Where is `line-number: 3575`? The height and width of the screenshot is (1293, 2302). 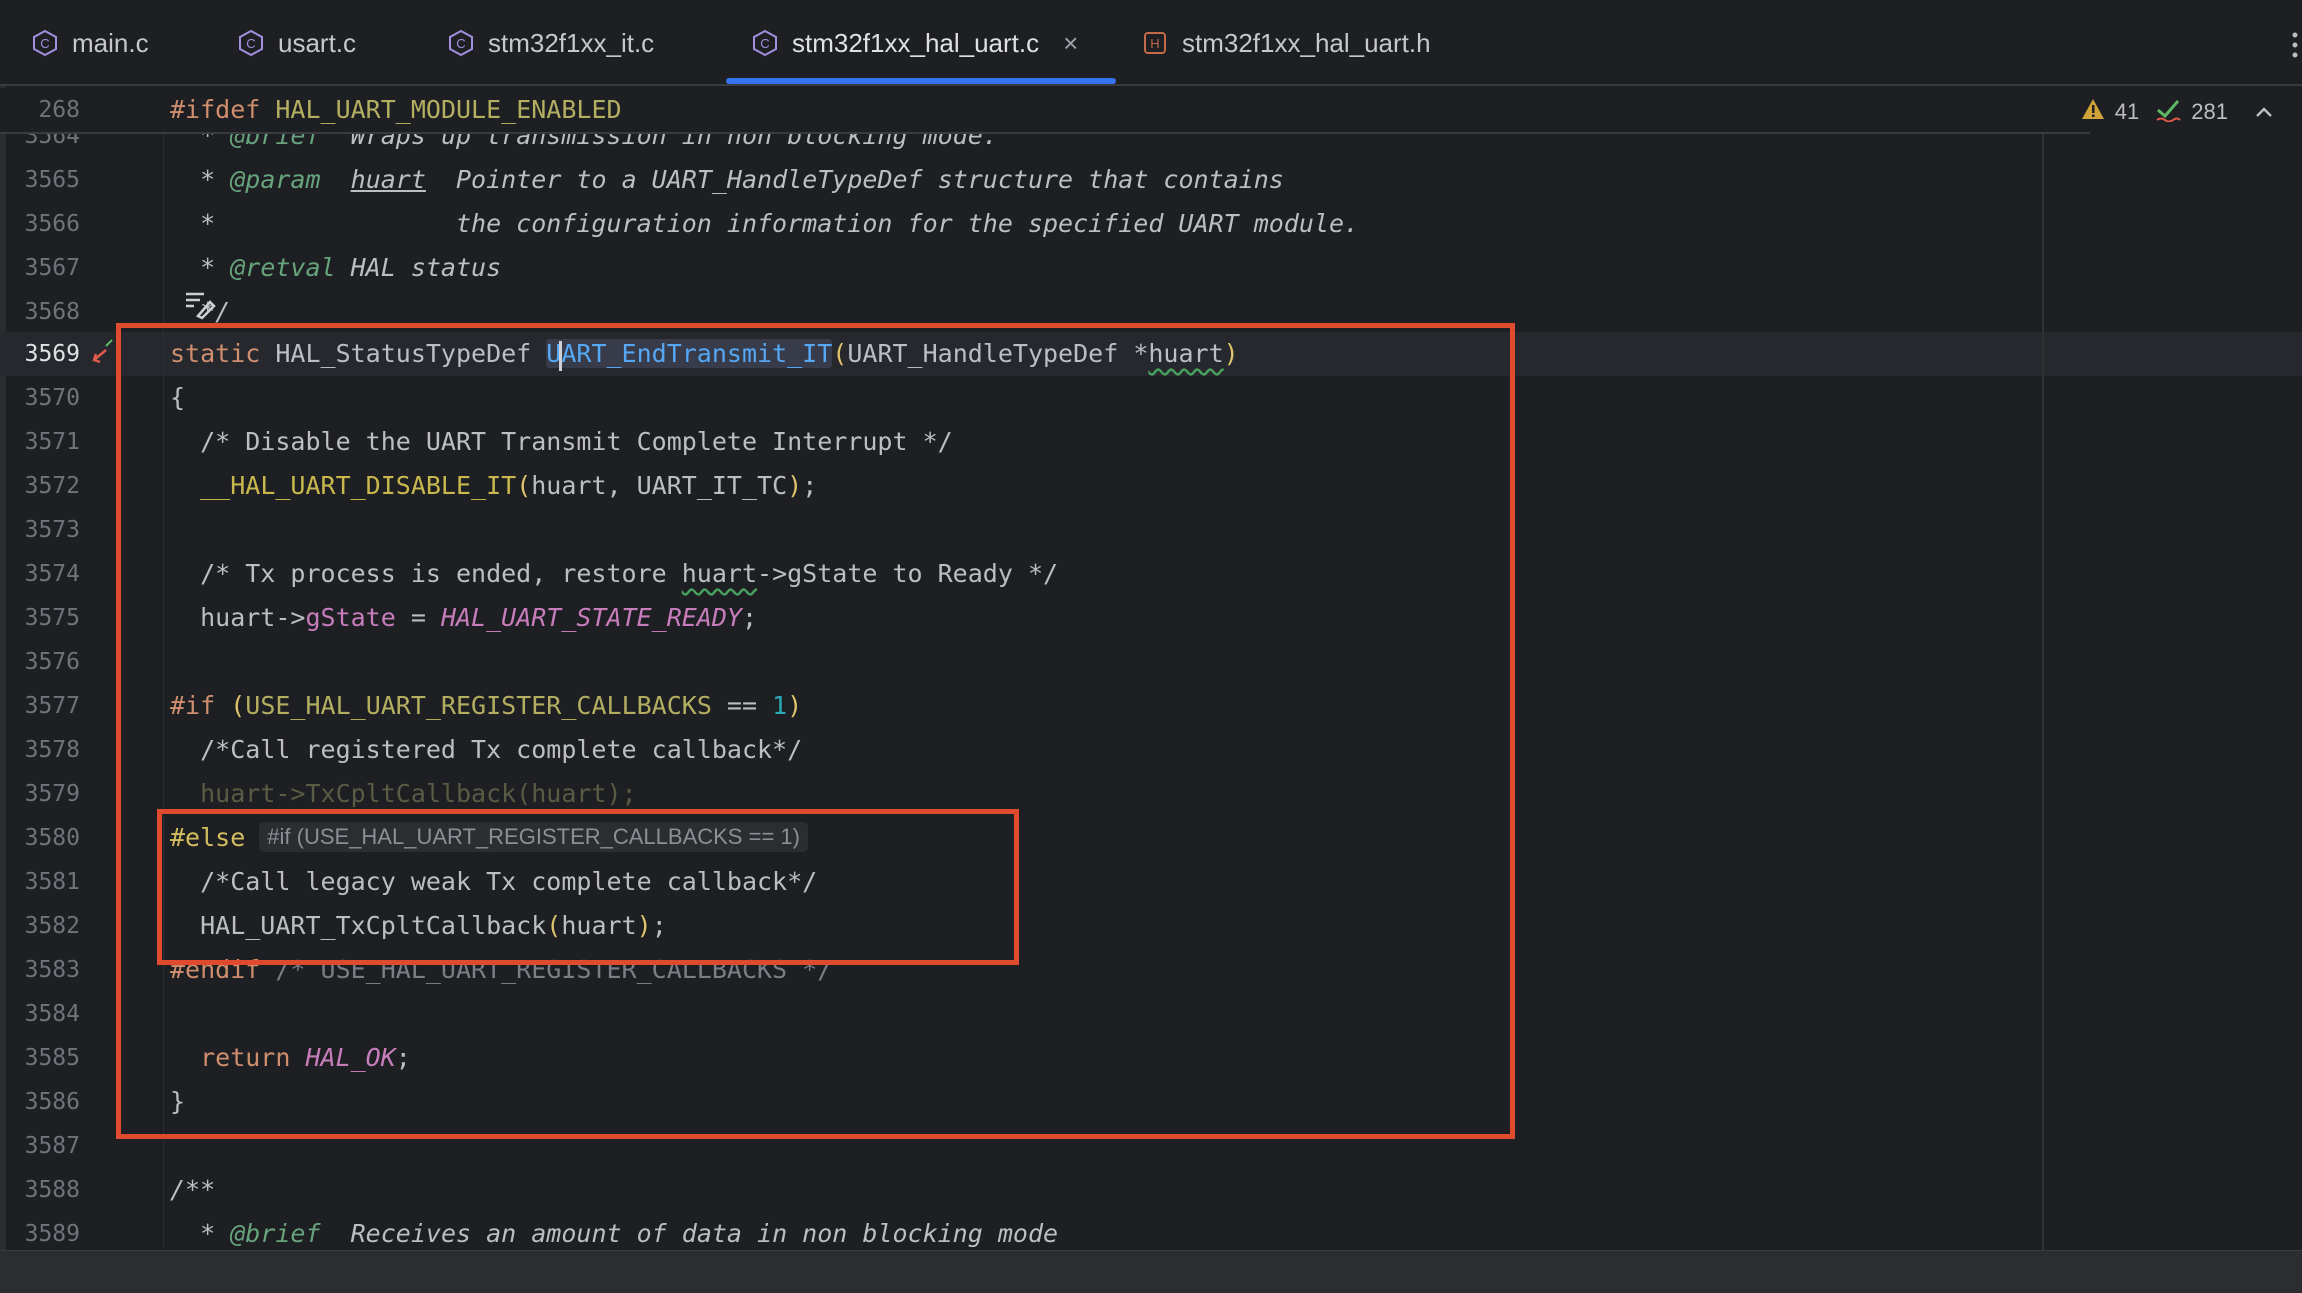
line-number: 3575 is located at coordinates (52, 618).